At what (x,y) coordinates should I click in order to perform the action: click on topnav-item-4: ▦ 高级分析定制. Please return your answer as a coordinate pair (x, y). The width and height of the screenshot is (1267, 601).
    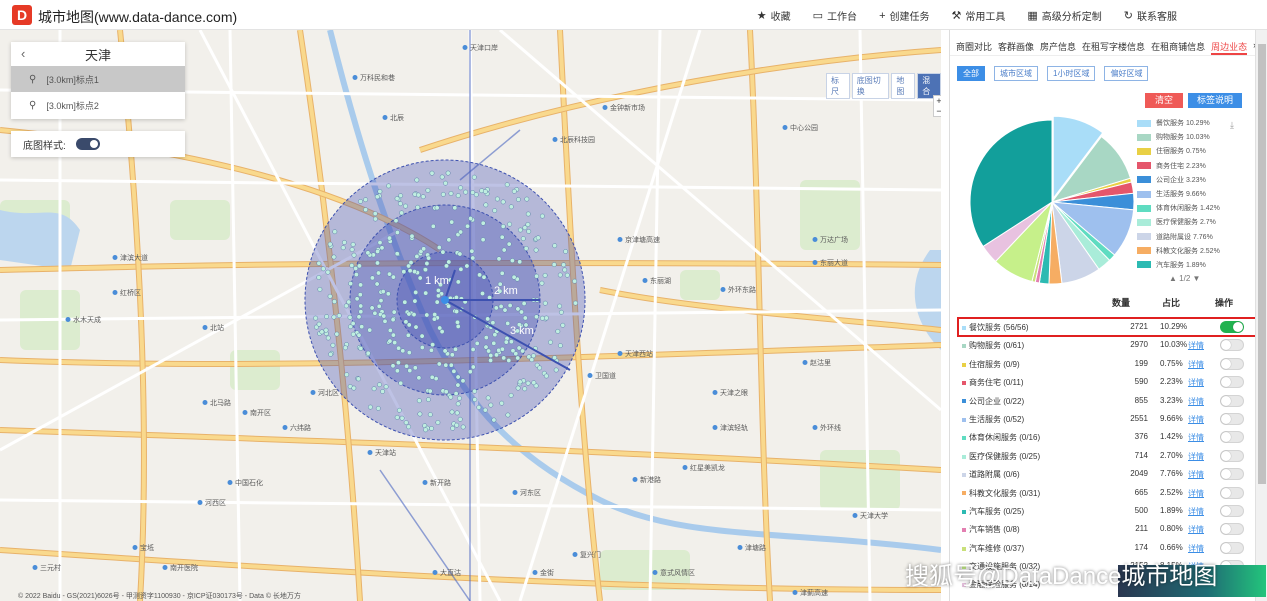
    Looking at the image, I should click on (1064, 15).